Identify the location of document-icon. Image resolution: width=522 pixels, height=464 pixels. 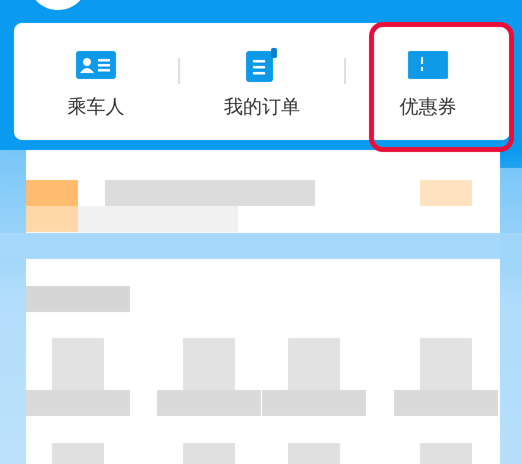
(262, 65).